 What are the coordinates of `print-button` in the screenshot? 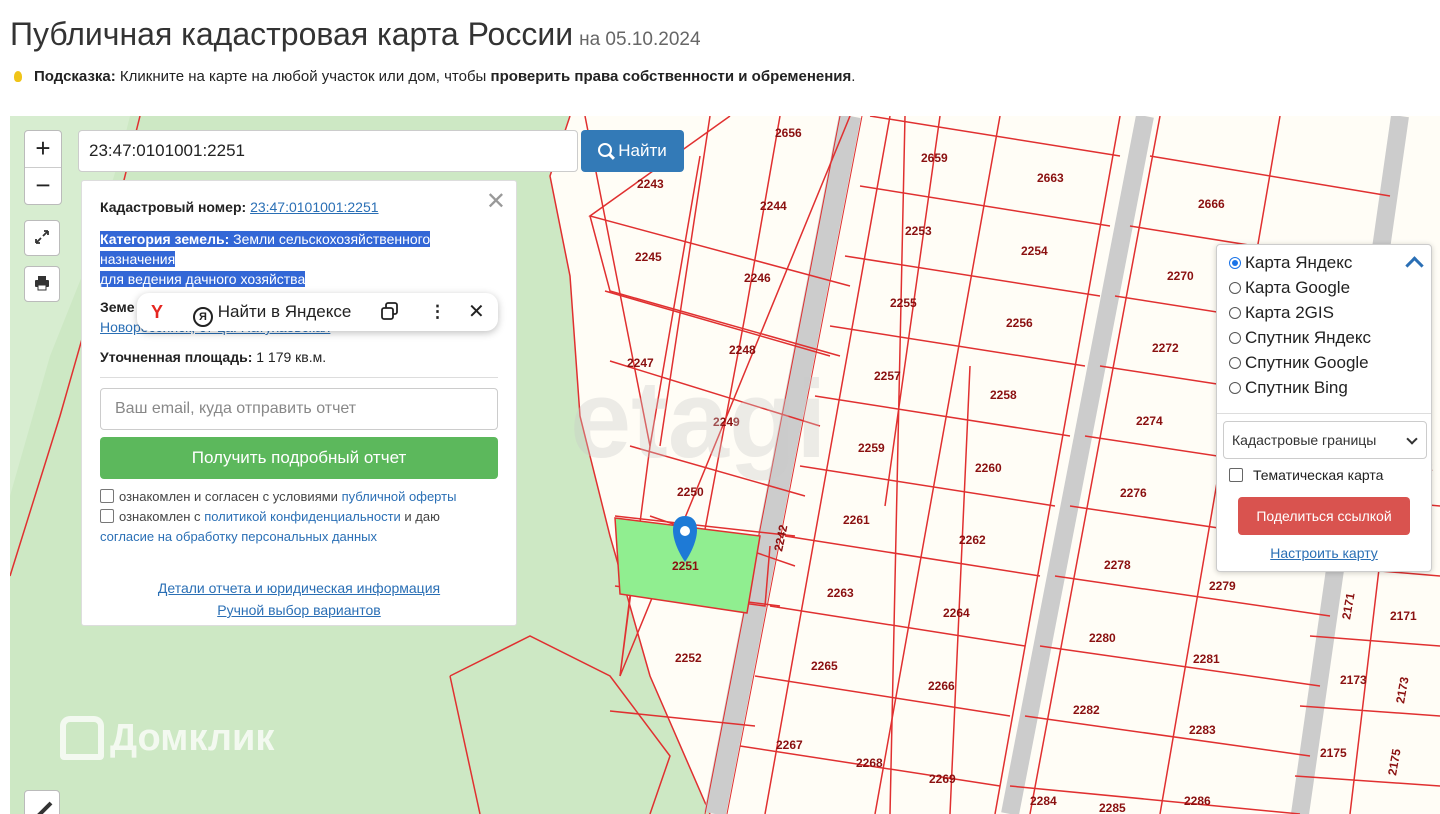 It's located at (42, 284).